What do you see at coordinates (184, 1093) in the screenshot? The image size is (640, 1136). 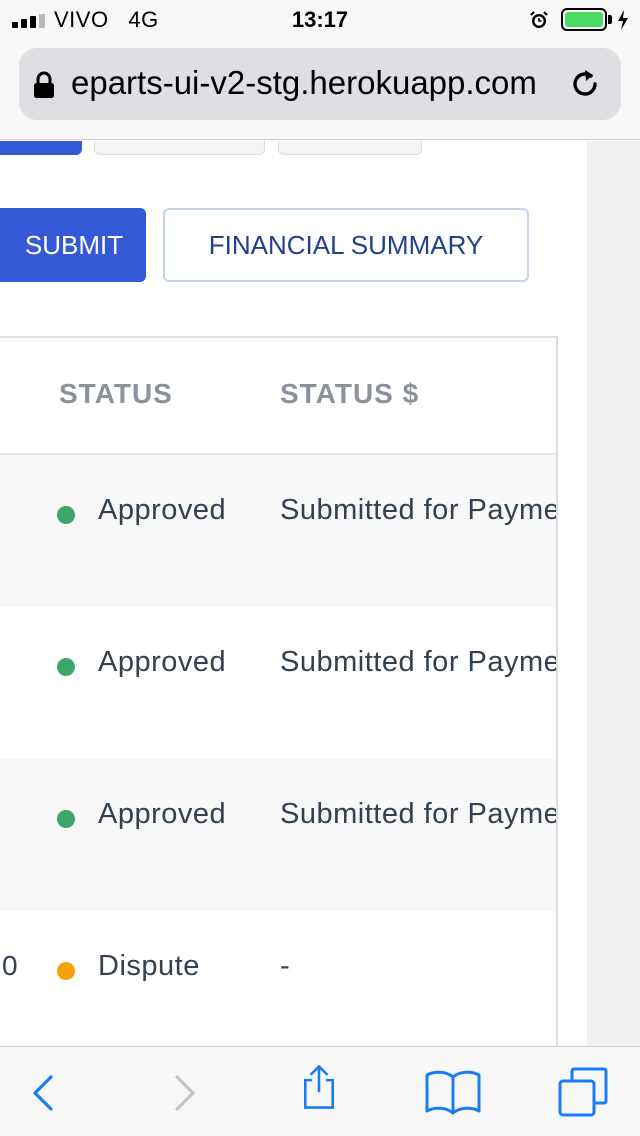 I see `forward-icon` at bounding box center [184, 1093].